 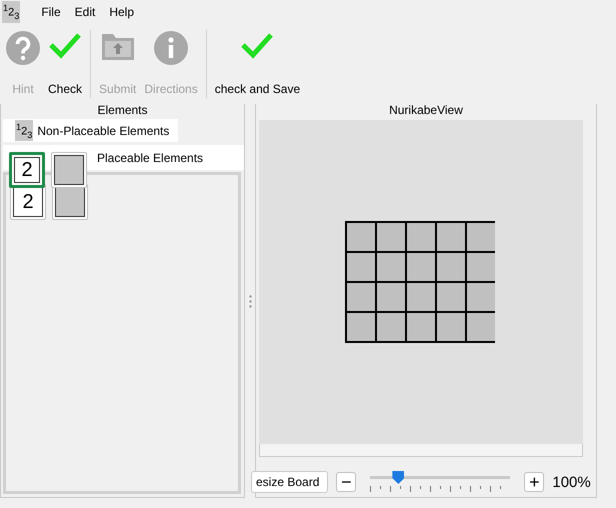 I want to click on resize-board-button: esize Board, so click(x=289, y=482).